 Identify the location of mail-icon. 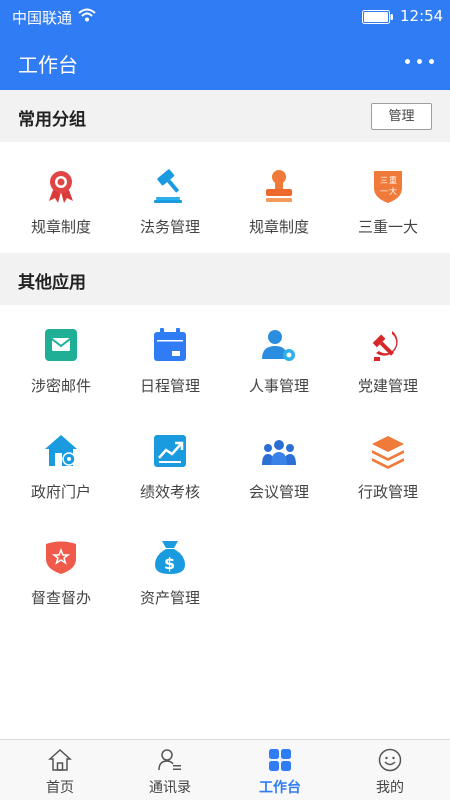
(61, 345).